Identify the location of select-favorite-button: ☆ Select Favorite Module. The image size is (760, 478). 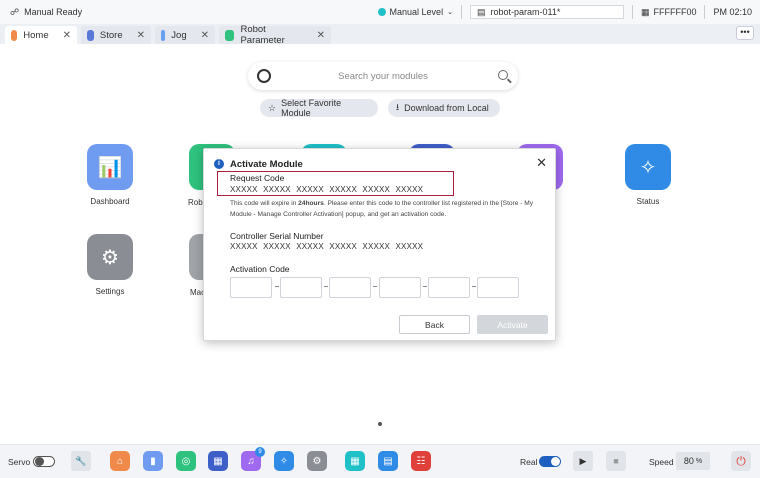
(319, 108).